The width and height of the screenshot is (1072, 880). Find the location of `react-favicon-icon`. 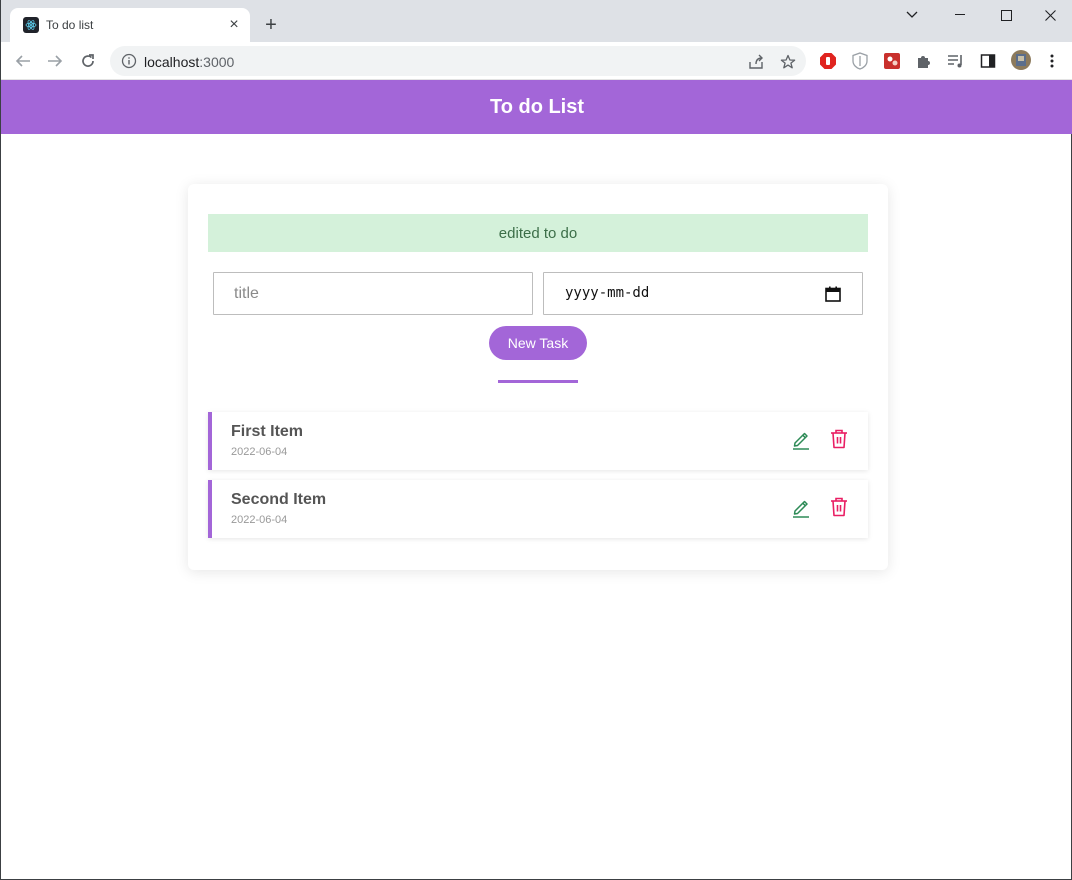

react-favicon-icon is located at coordinates (31, 25).